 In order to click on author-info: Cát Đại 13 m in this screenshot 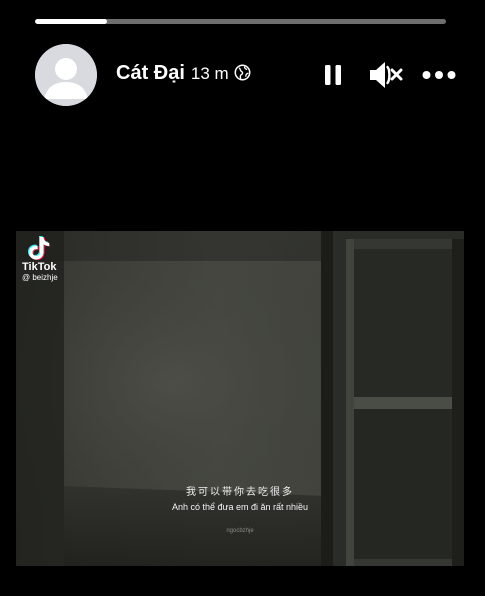, I will do `click(183, 73)`.